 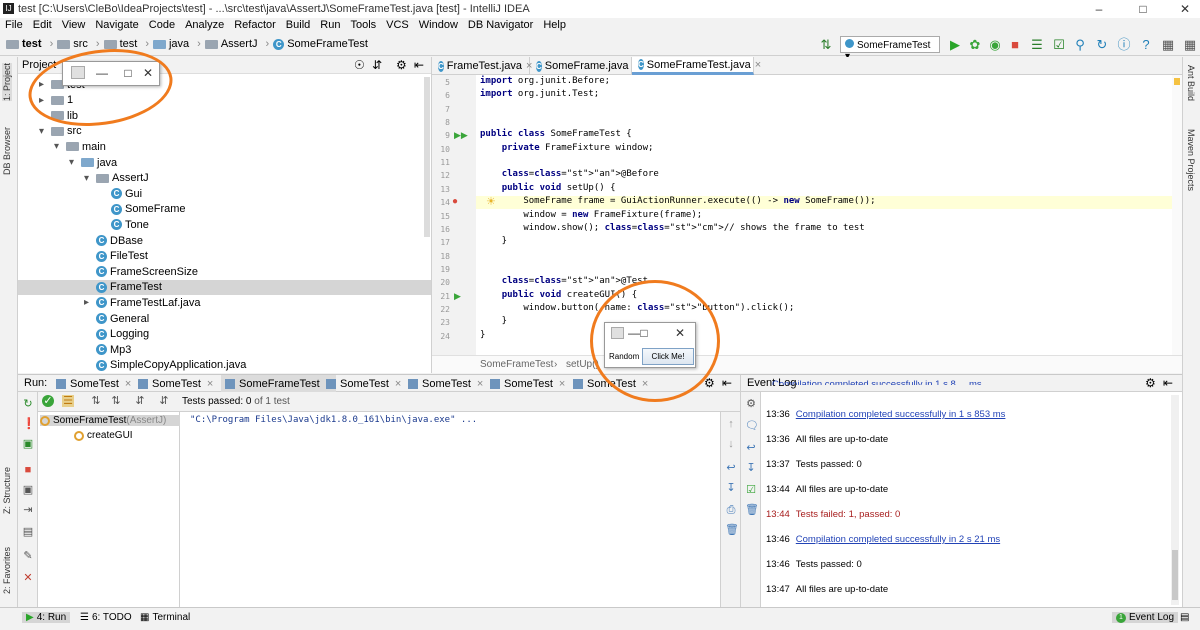 What do you see at coordinates (1145, 617) in the screenshot?
I see `event-log-tool-button: 1 Event Log` at bounding box center [1145, 617].